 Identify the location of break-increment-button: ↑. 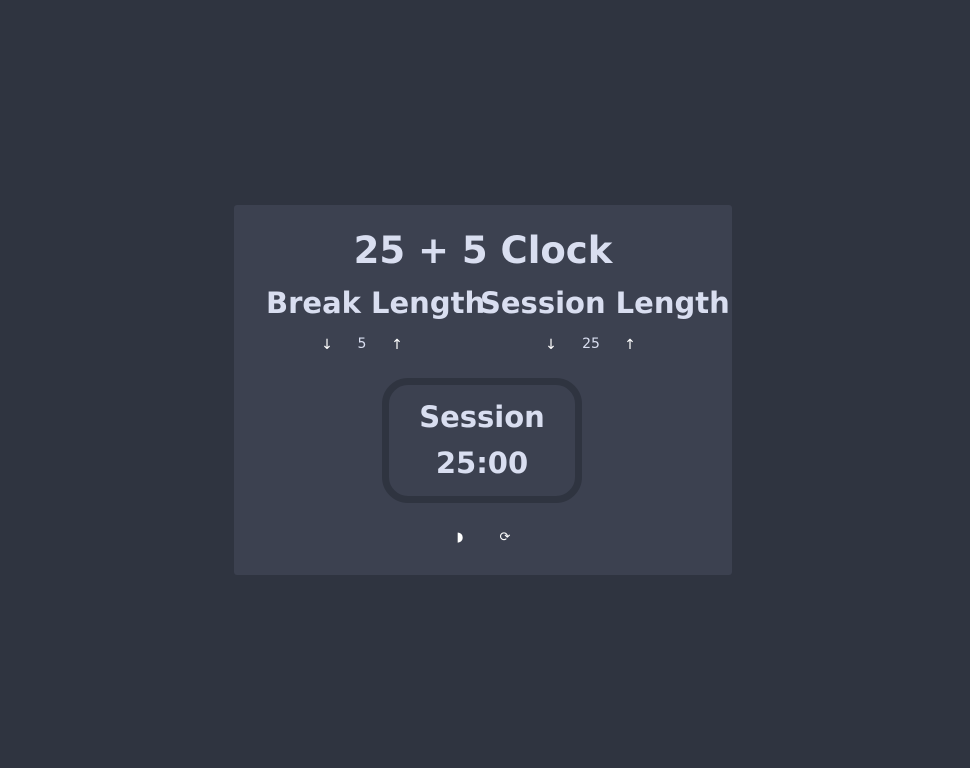
(397, 345).